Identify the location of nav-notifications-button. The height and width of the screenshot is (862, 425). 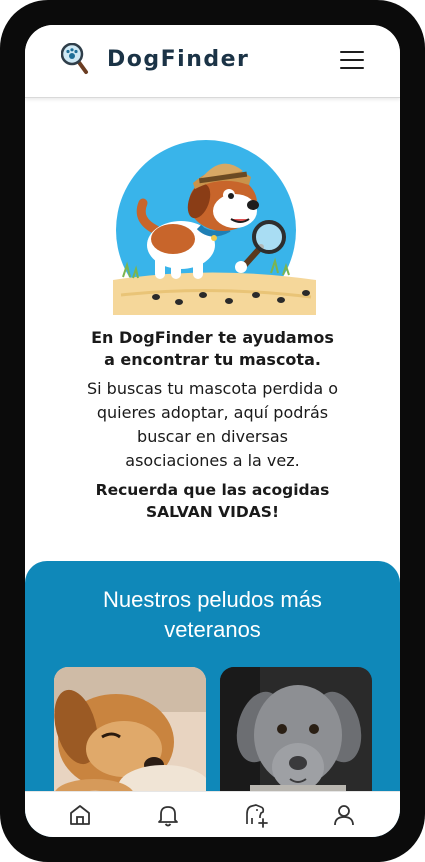
(168, 815).